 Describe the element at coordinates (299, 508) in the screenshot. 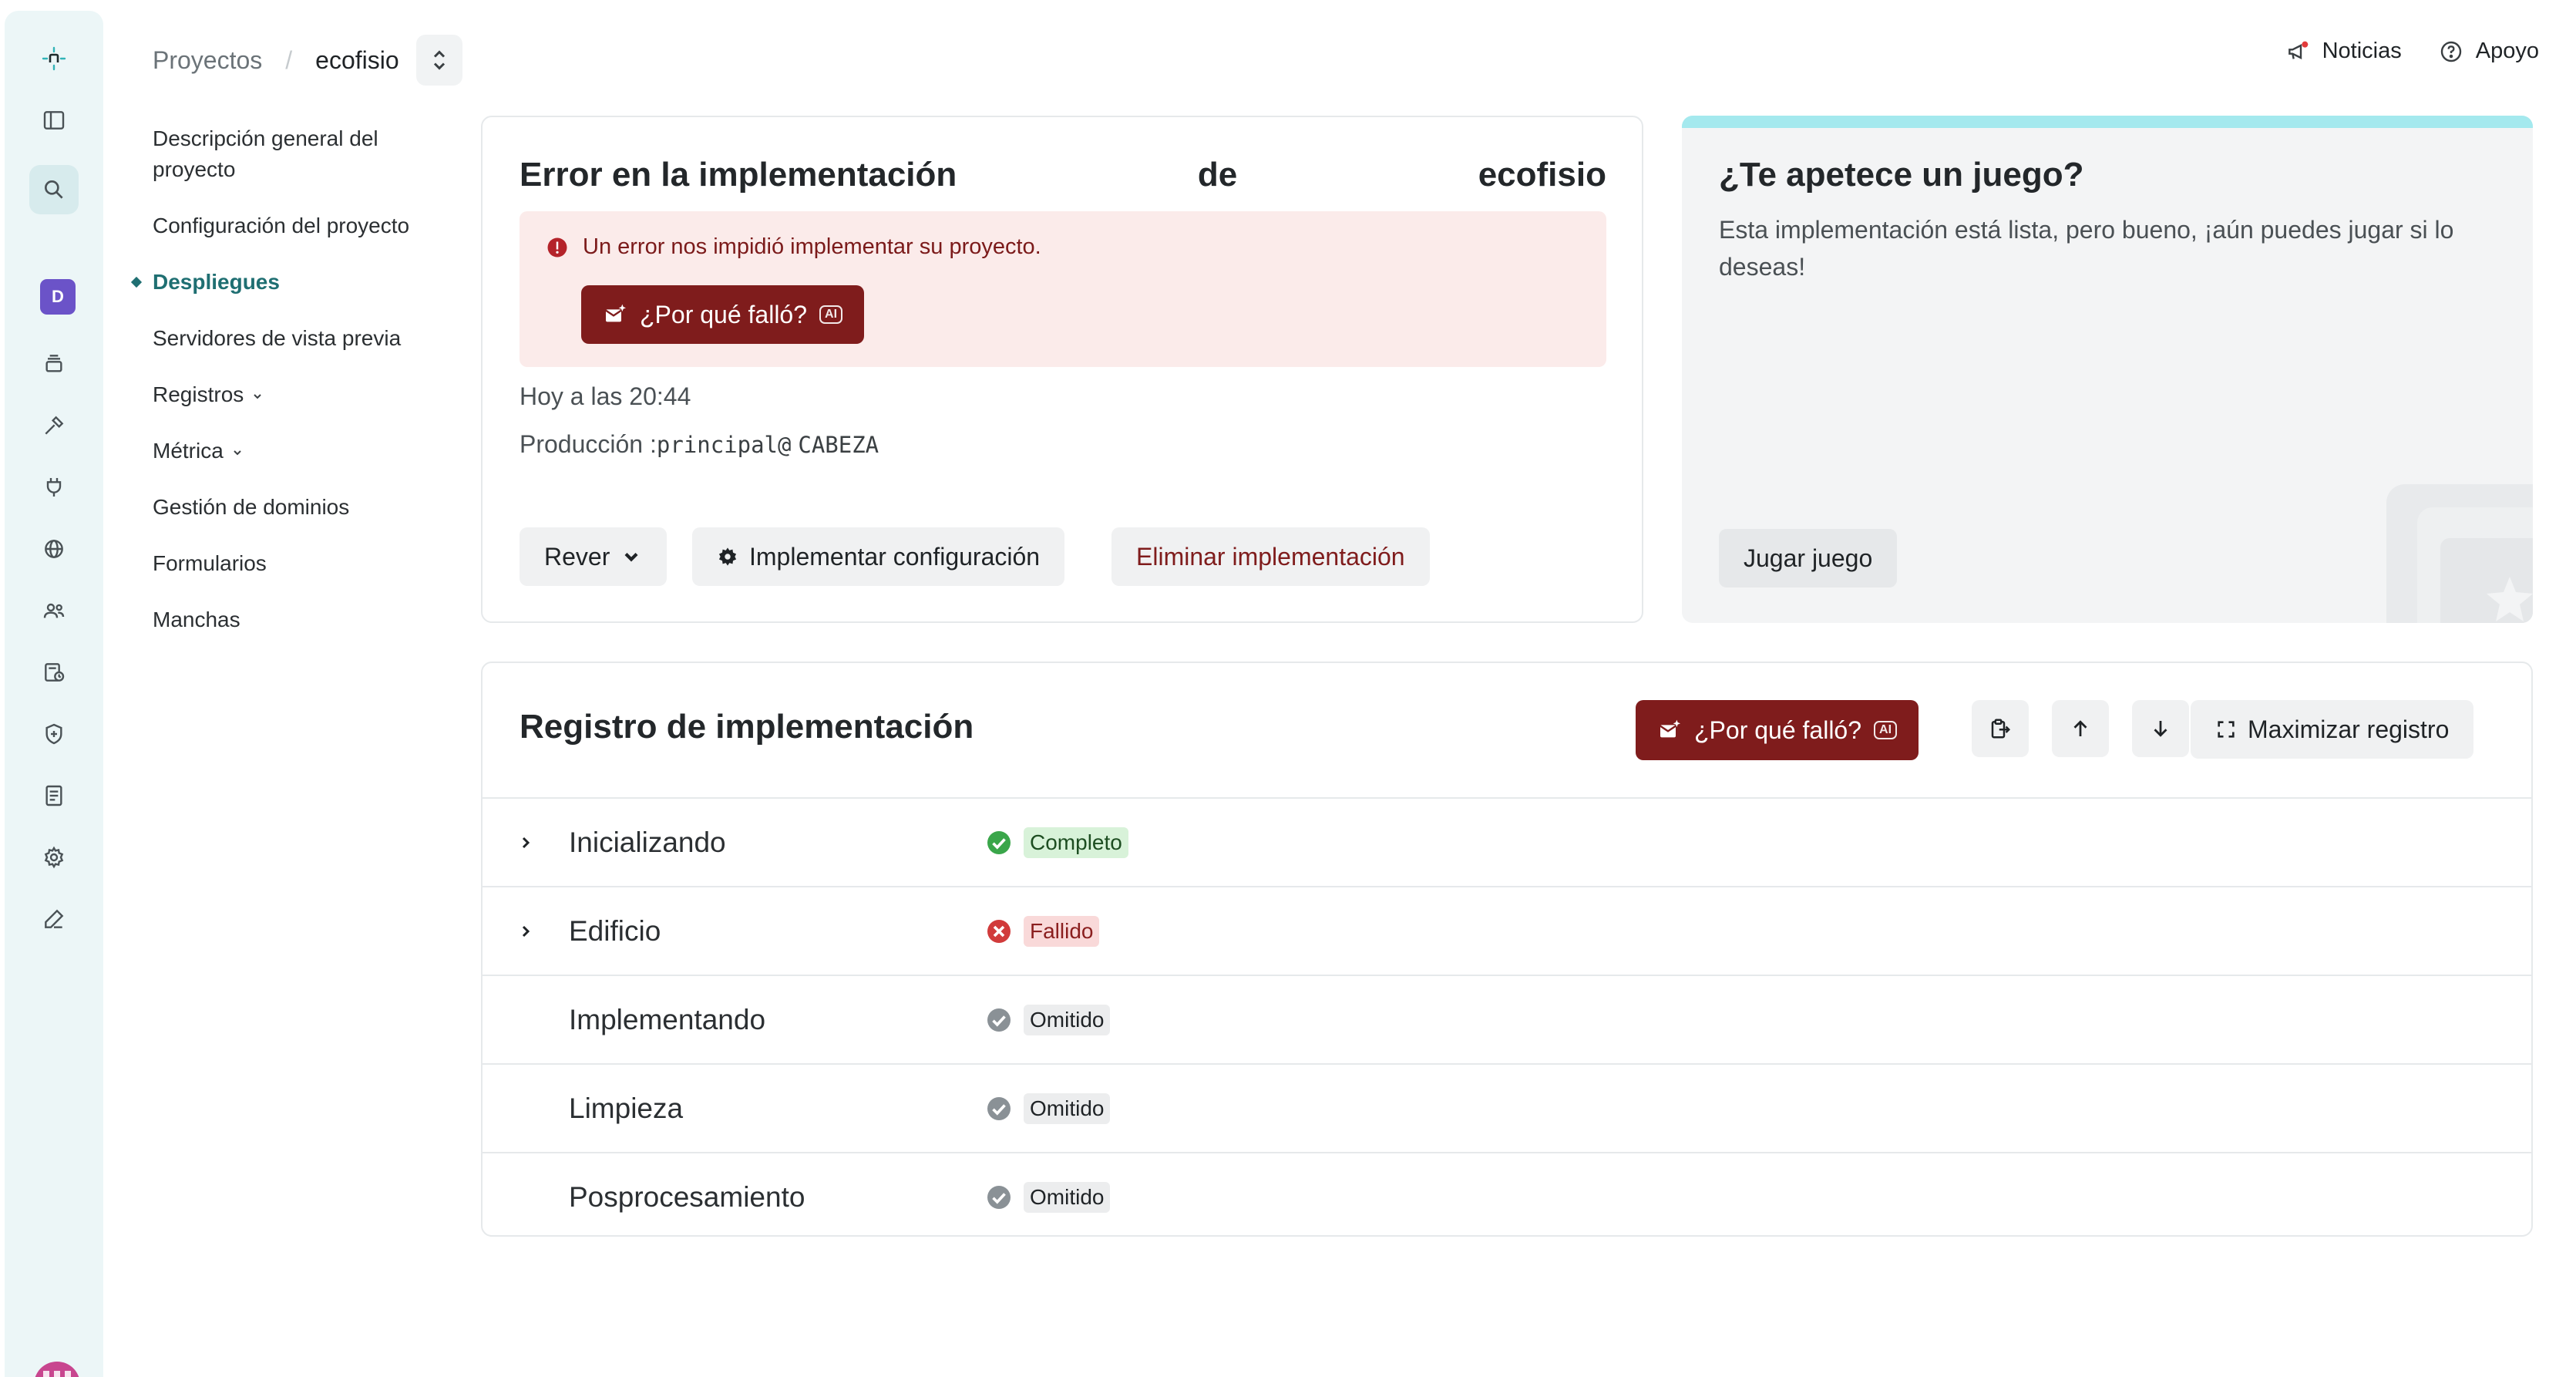

I see `subnav-item-domains: Gestión de dominios` at that location.